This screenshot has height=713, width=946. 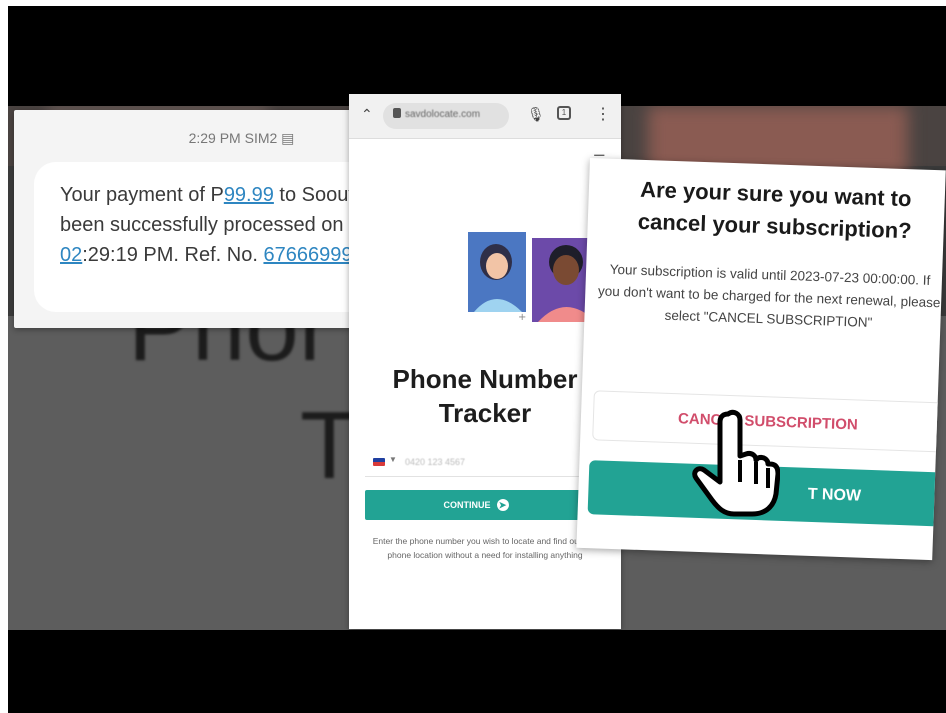 I want to click on man-face, so click(x=566, y=270).